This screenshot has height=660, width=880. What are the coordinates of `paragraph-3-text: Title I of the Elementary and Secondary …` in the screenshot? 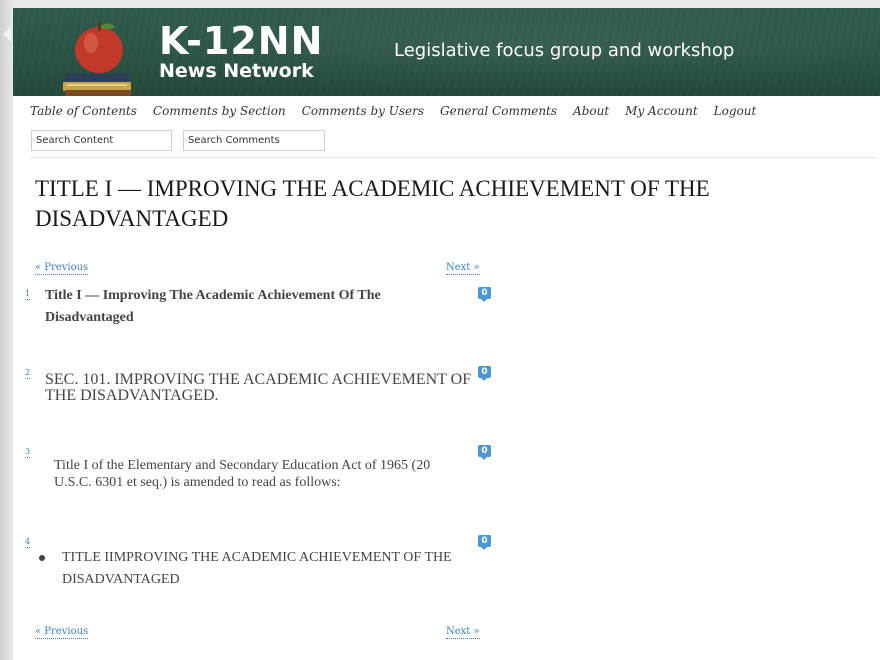 It's located at (242, 474).